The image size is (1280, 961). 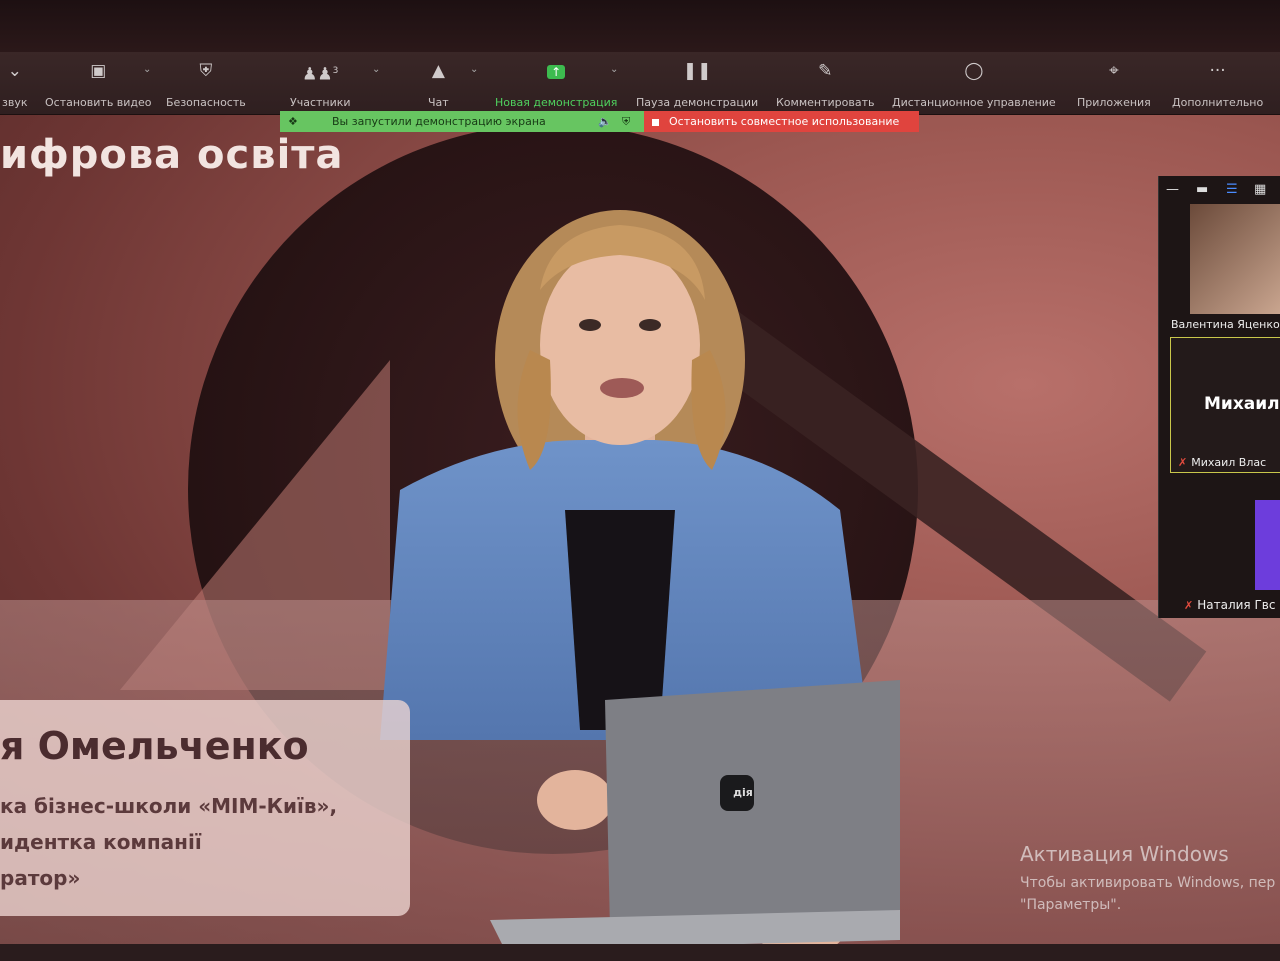 What do you see at coordinates (974, 102) in the screenshot?
I see `remote-control-label: Дистанционное управление` at bounding box center [974, 102].